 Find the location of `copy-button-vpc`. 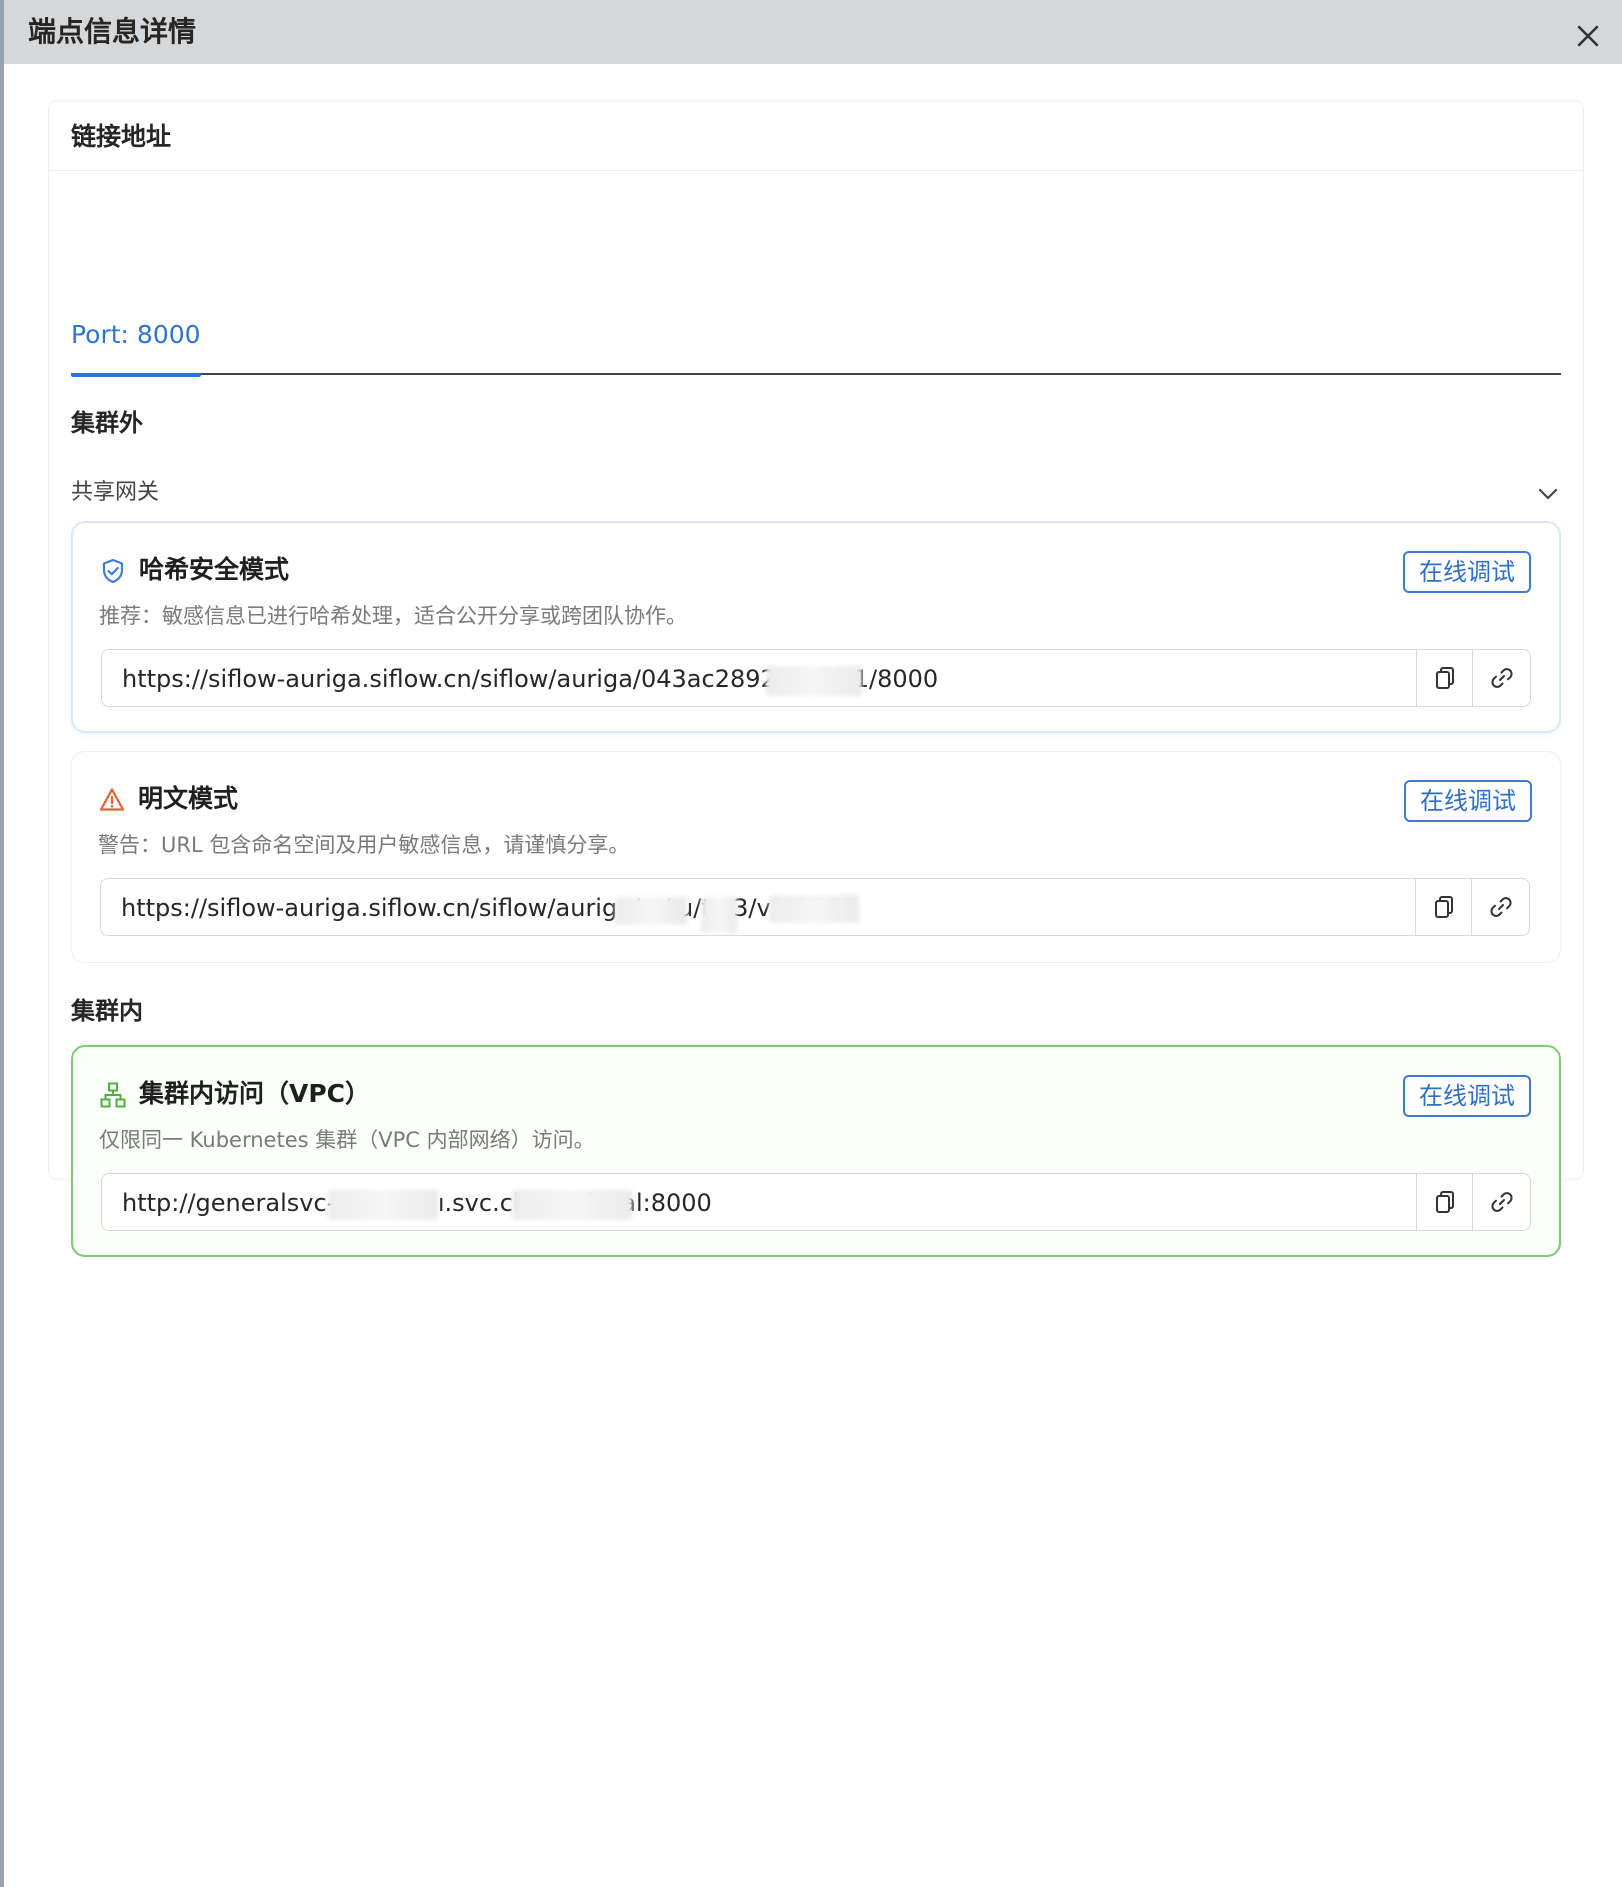

copy-button-vpc is located at coordinates (1445, 1202).